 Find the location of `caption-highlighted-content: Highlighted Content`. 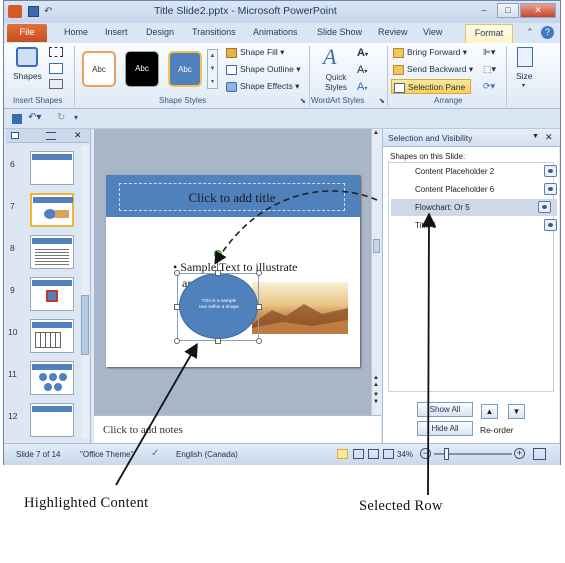

caption-highlighted-content: Highlighted Content is located at coordinates (86, 503).